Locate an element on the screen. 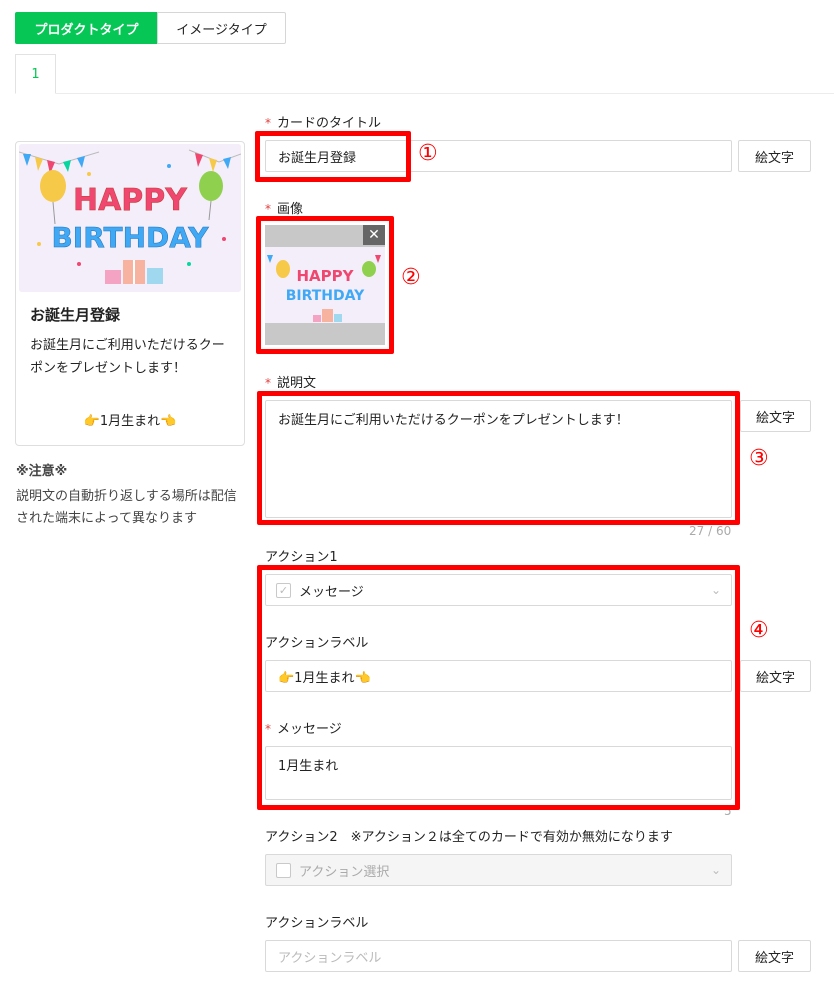 Image resolution: width=834 pixels, height=990 pixels. birthday-banner-image: HAPPY BIRTHDAY is located at coordinates (130, 218).